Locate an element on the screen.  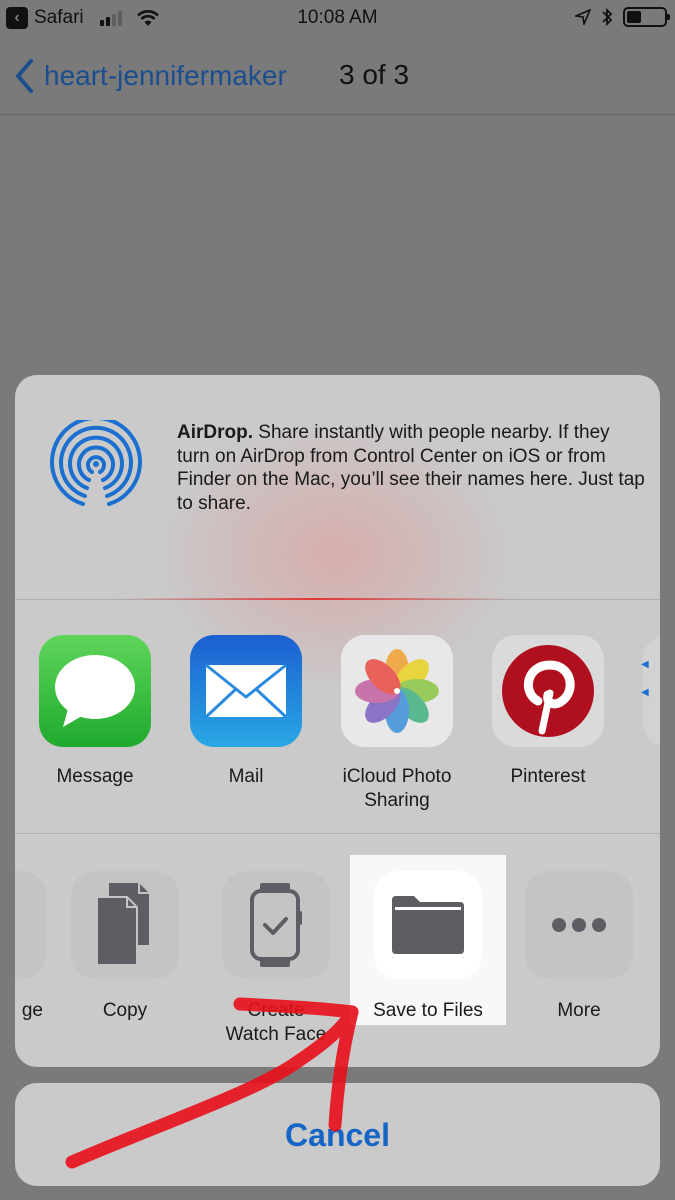
action-label: More is located at coordinates (579, 1010).